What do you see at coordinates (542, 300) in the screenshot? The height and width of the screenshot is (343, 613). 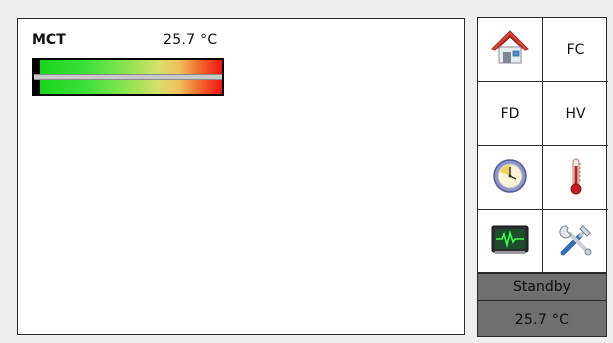 I see `status-divider` at bounding box center [542, 300].